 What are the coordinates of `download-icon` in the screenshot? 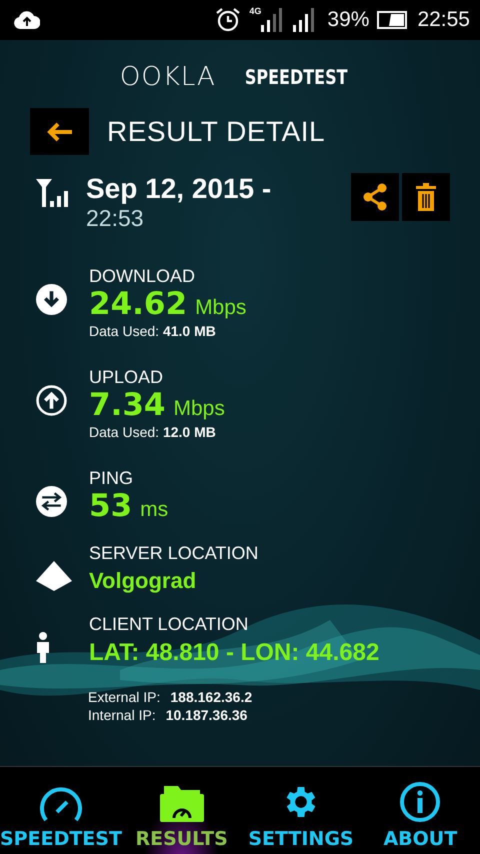 It's located at (51, 299).